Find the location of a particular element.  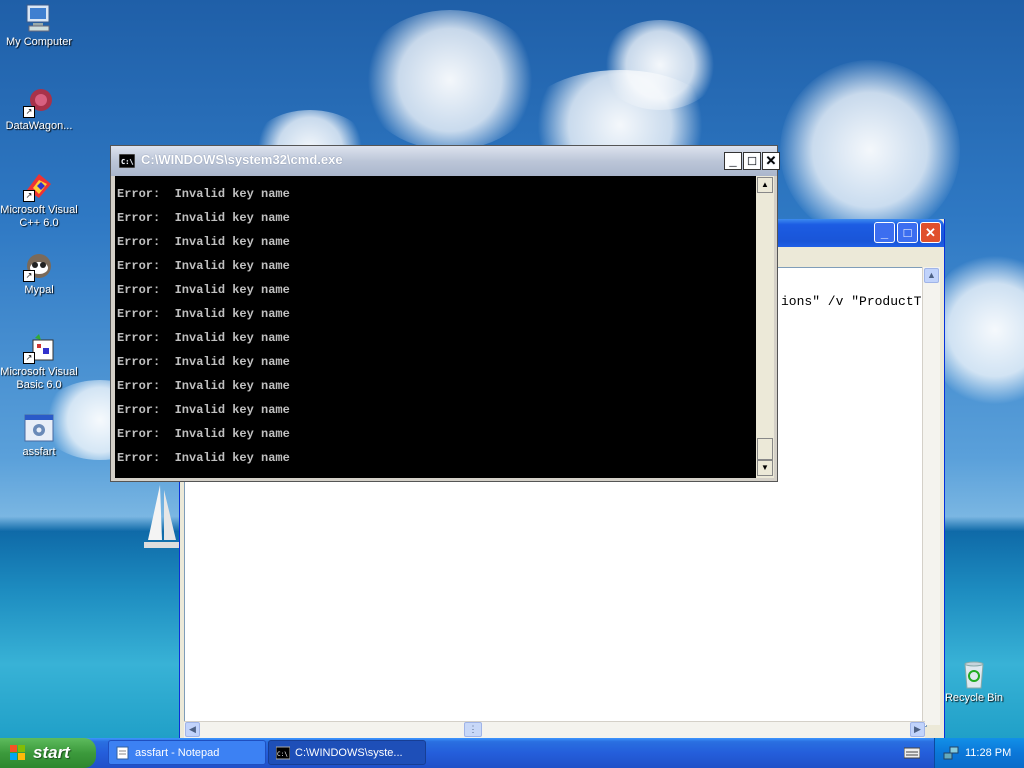

notepad-text: ions" /v "ProductT is located at coordinates (851, 301).